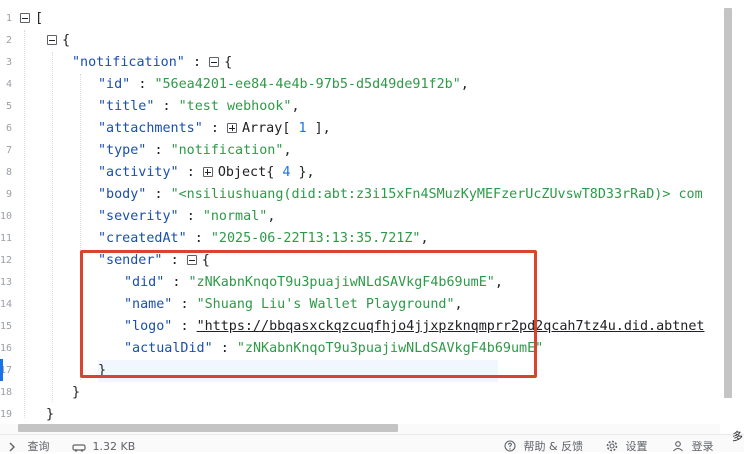 This screenshot has width=744, height=454. What do you see at coordinates (678, 446) in the screenshot?
I see `user-icon` at bounding box center [678, 446].